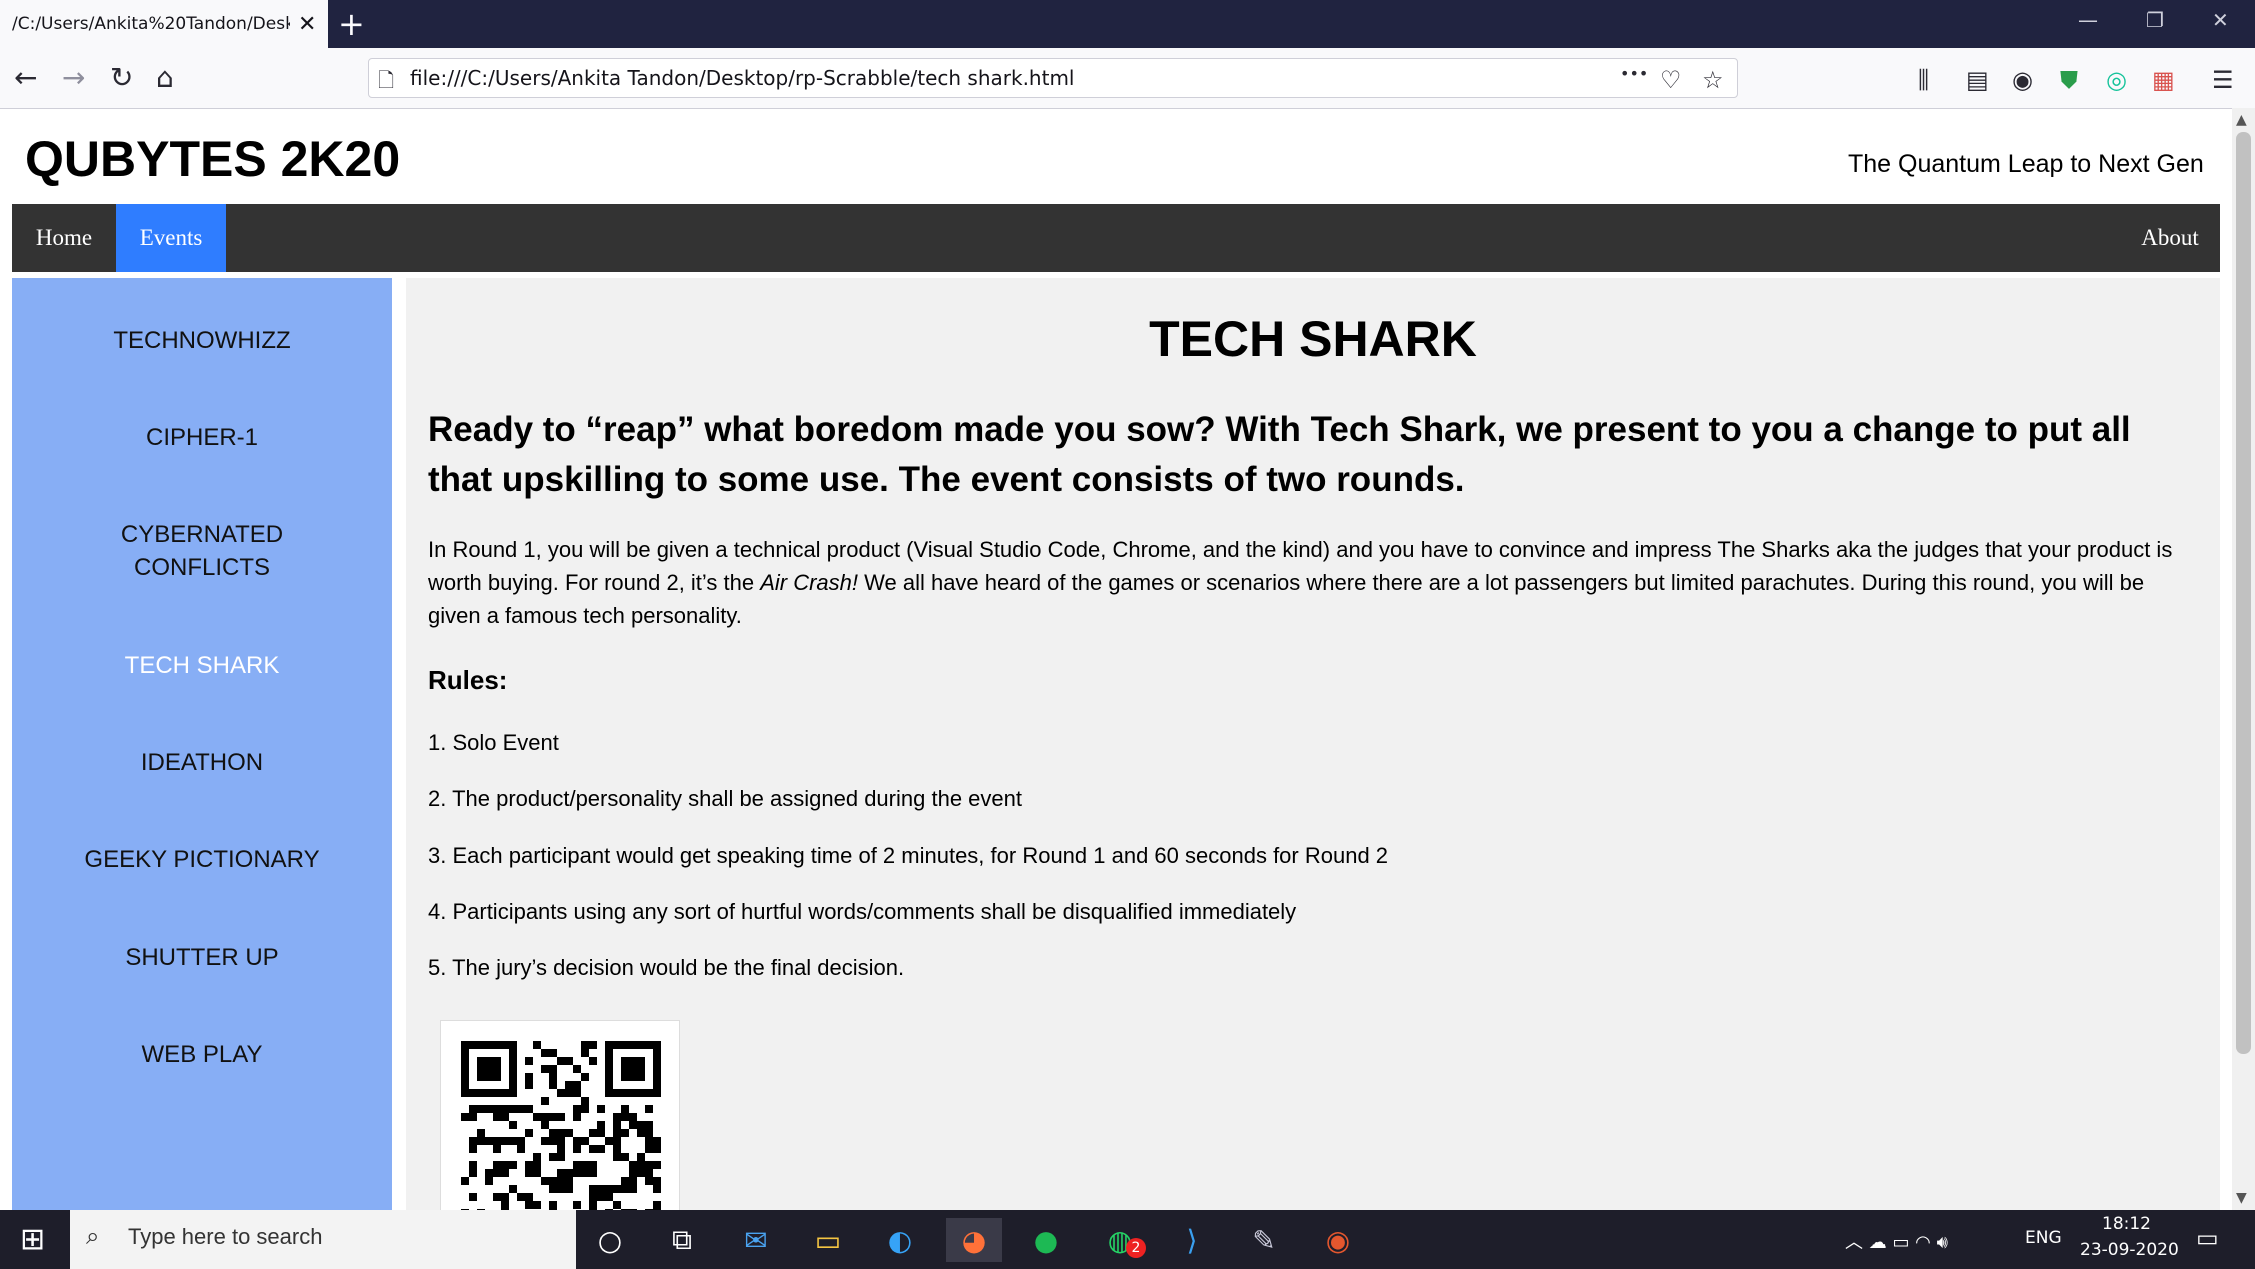 This screenshot has width=2255, height=1269. Describe the element at coordinates (2022, 80) in the screenshot. I see `account-icon: ◉` at that location.